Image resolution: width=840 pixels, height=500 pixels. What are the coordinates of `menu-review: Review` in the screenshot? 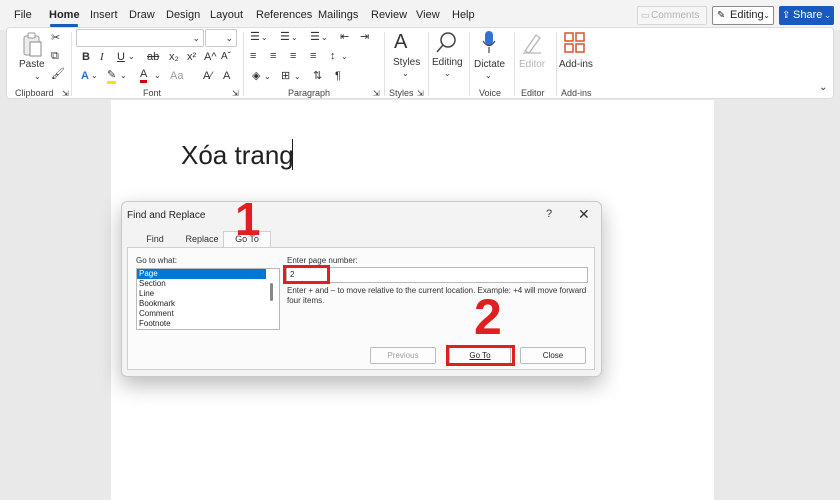 It's located at (389, 15).